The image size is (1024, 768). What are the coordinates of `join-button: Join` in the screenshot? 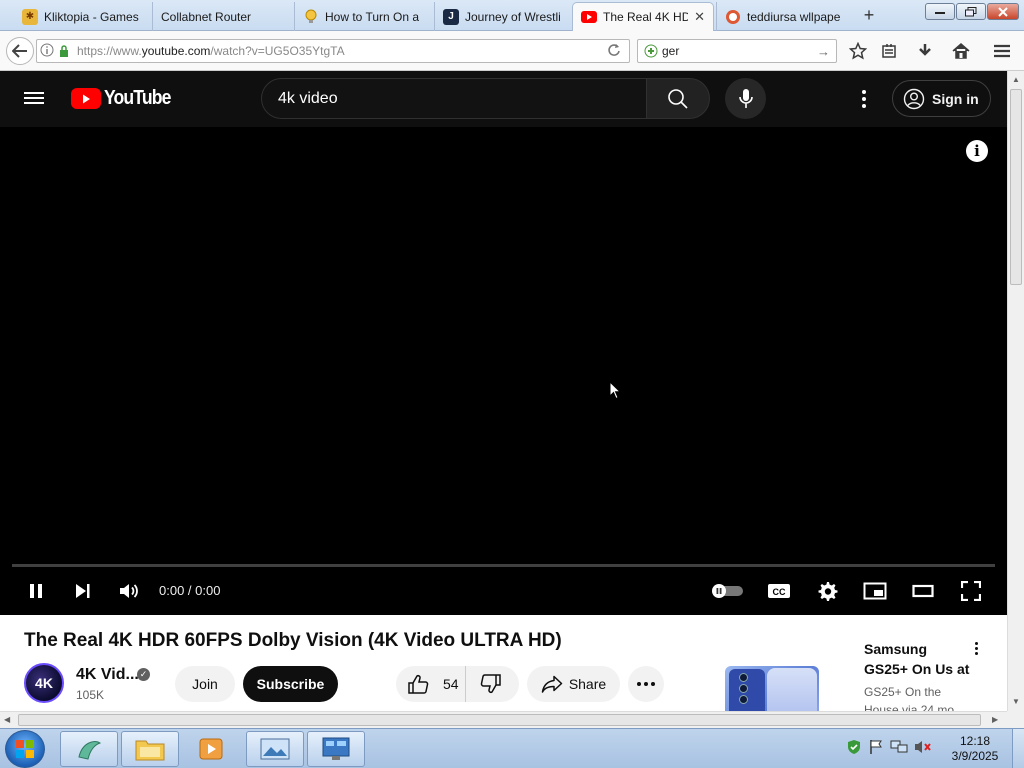 It's located at (205, 684).